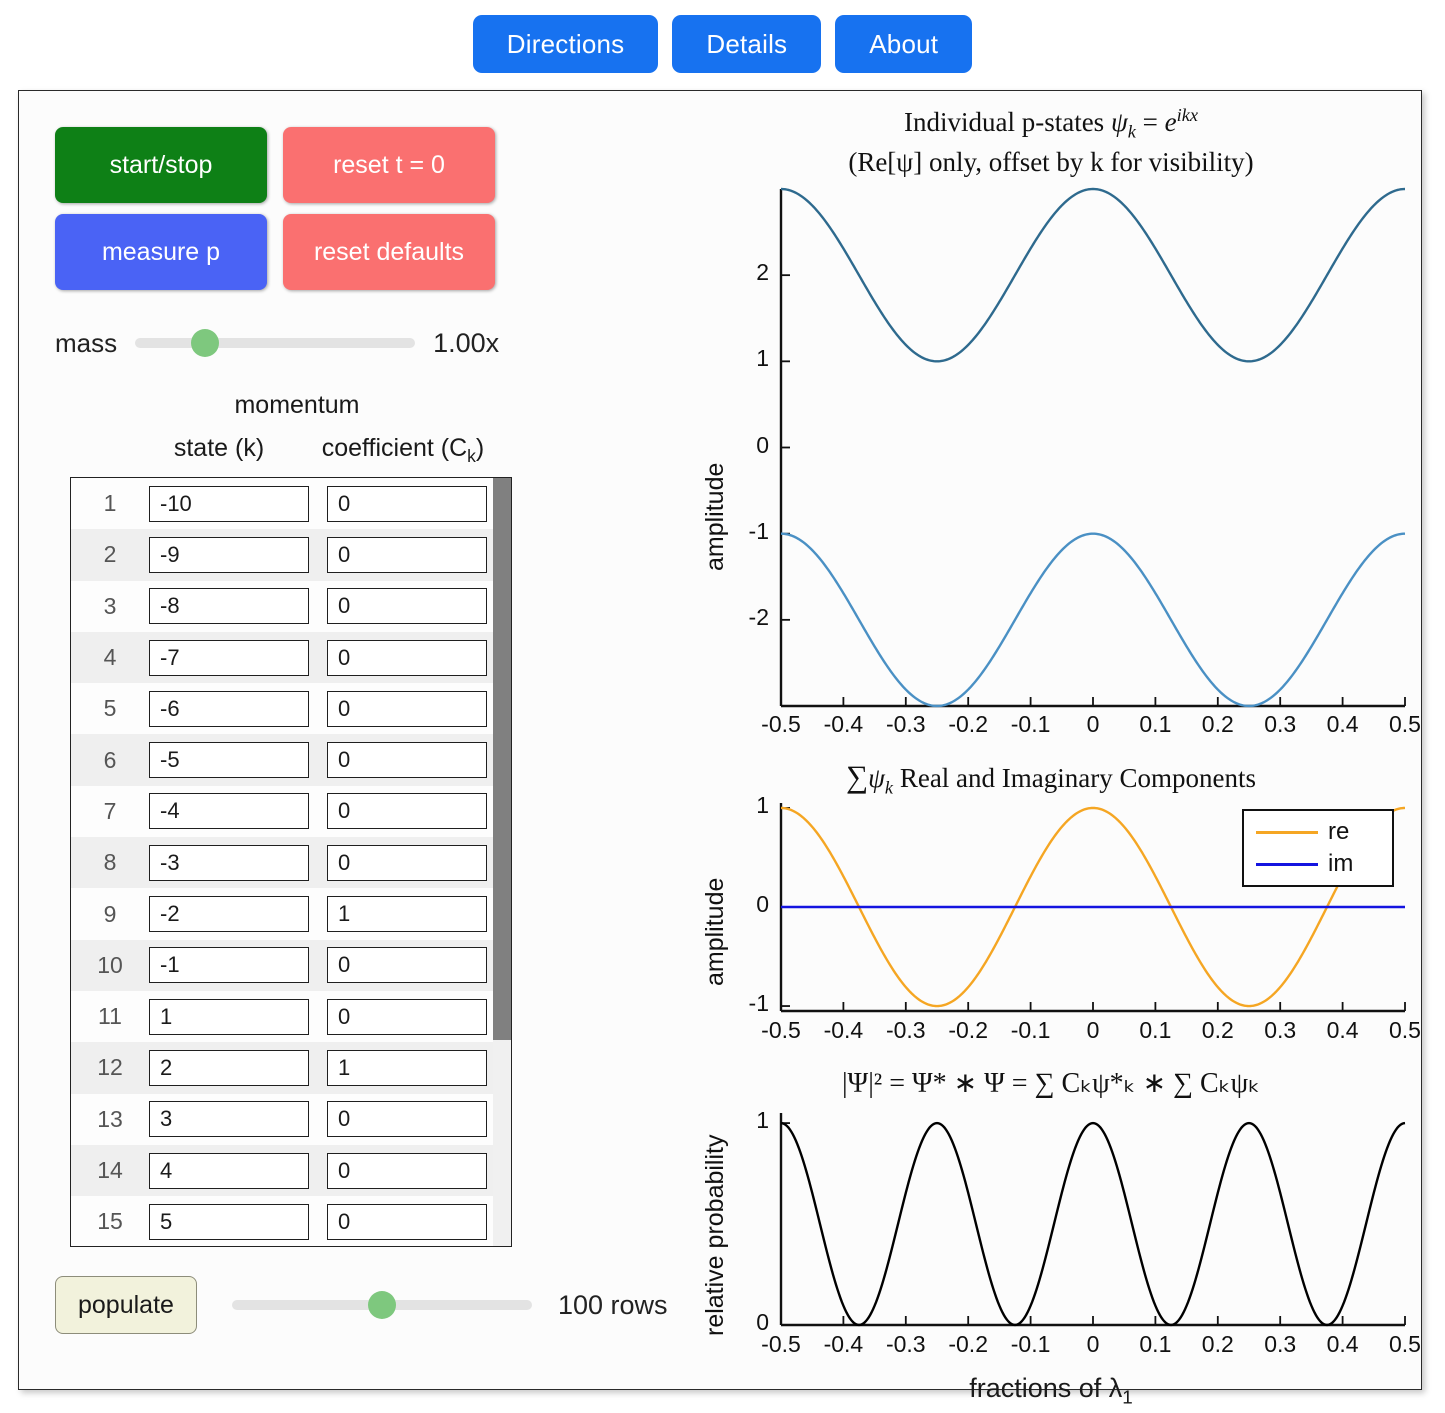 The width and height of the screenshot is (1445, 1413). Describe the element at coordinates (229, 503) in the screenshot. I see `state-k-input: -10` at that location.